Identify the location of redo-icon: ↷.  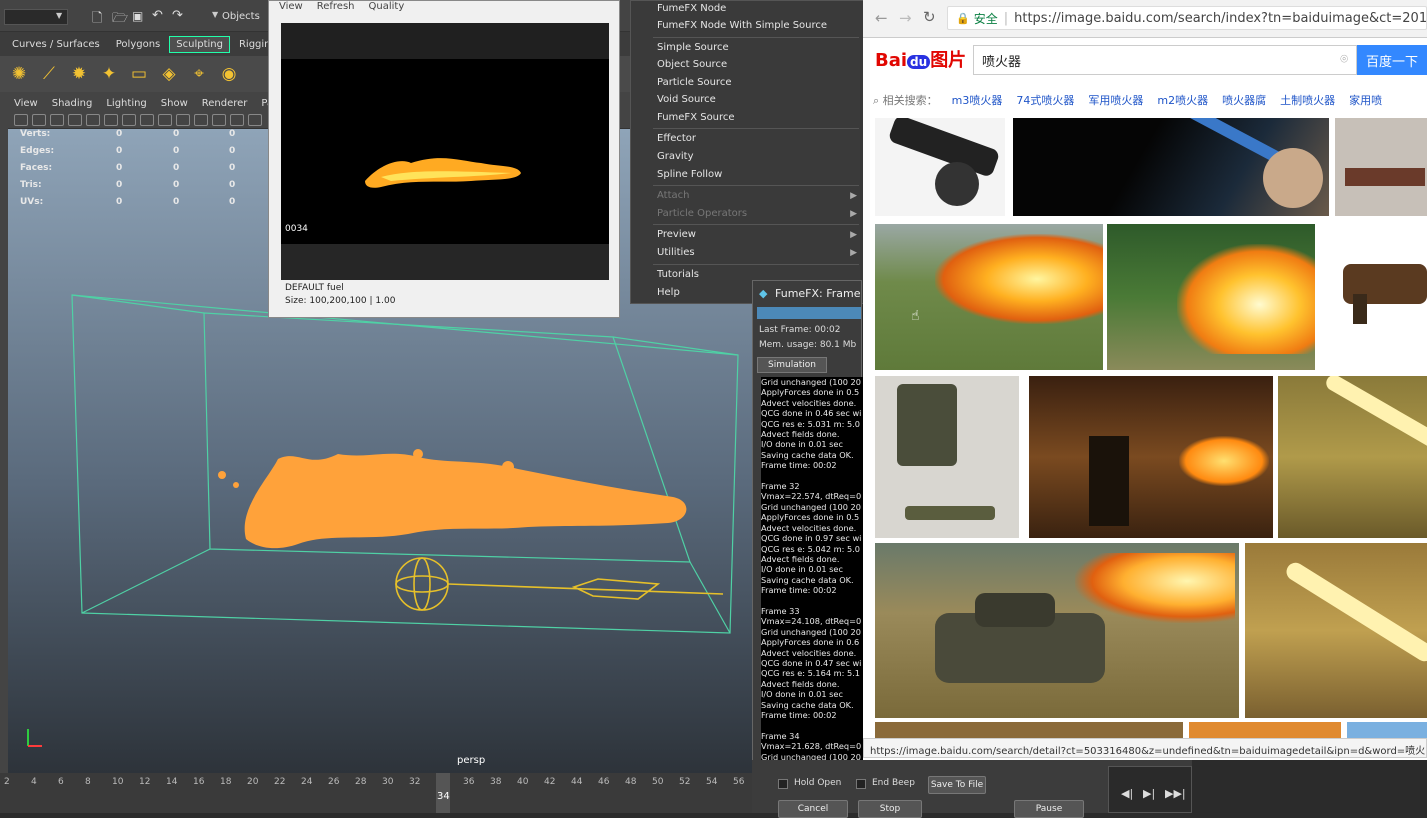
(177, 15).